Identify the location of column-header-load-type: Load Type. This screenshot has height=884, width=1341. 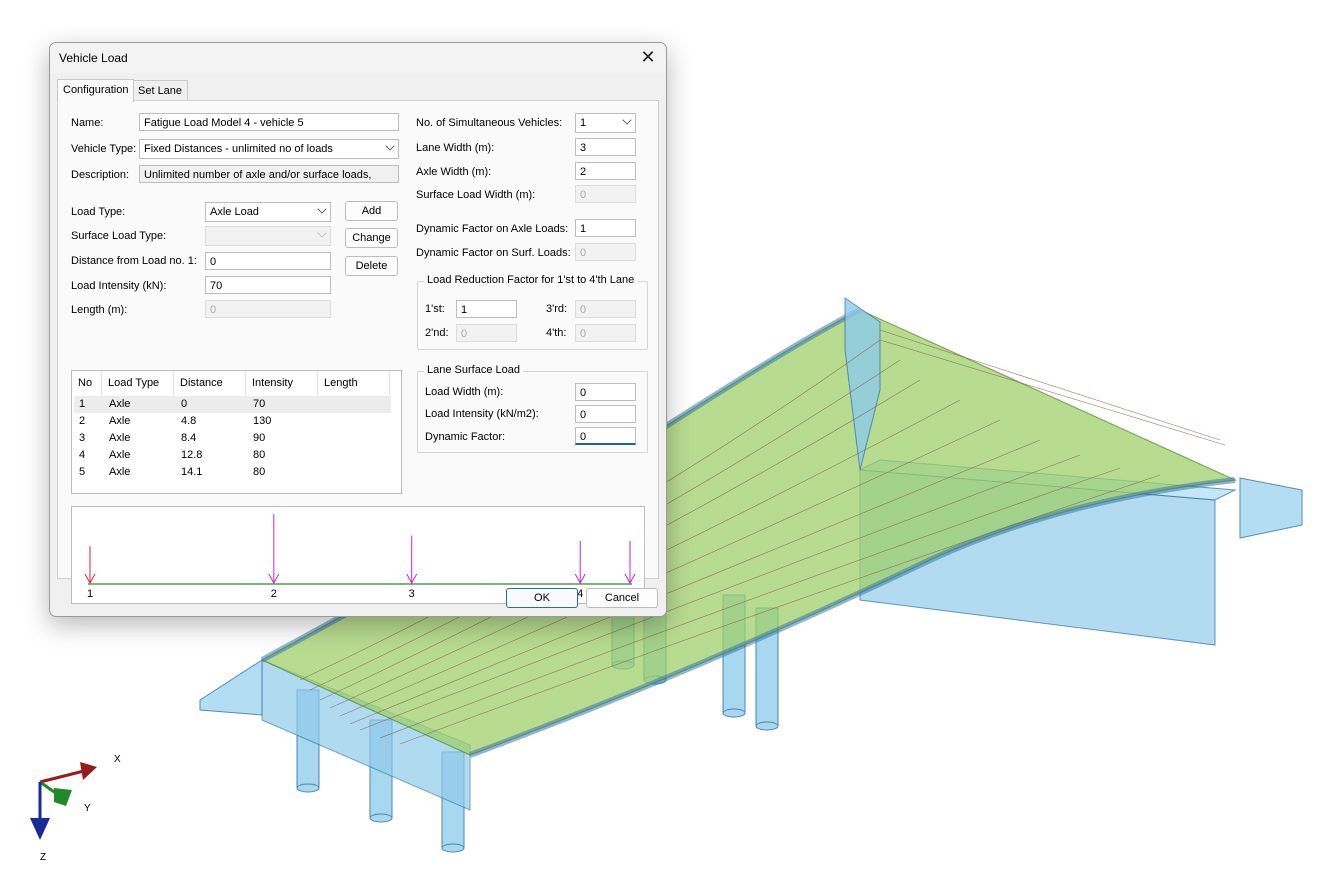
(138, 383).